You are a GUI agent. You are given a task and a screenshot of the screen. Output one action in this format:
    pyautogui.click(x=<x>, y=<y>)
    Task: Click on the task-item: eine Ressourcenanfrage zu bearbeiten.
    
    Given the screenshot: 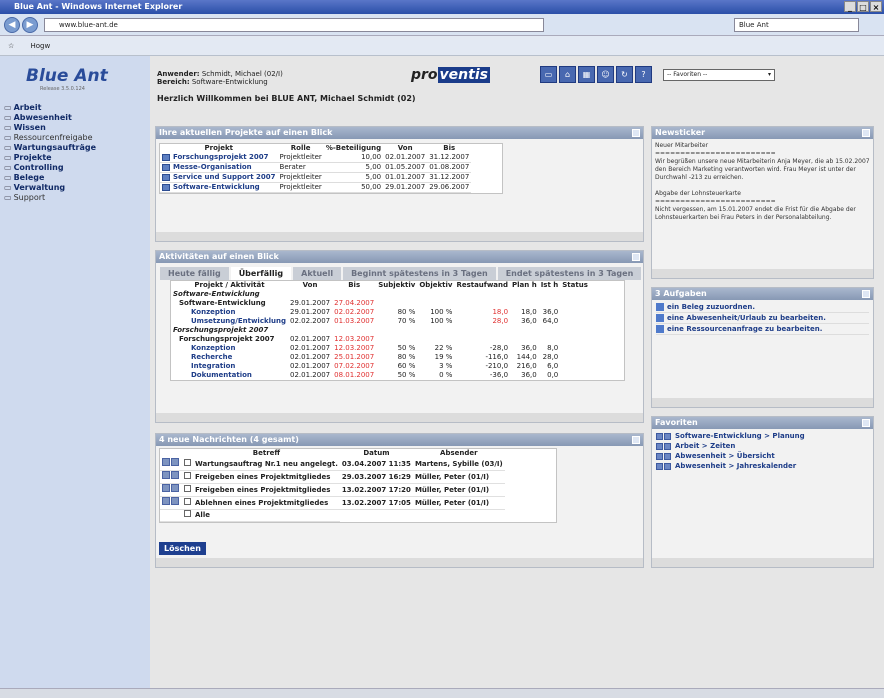 What is the action you would take?
    pyautogui.click(x=762, y=329)
    